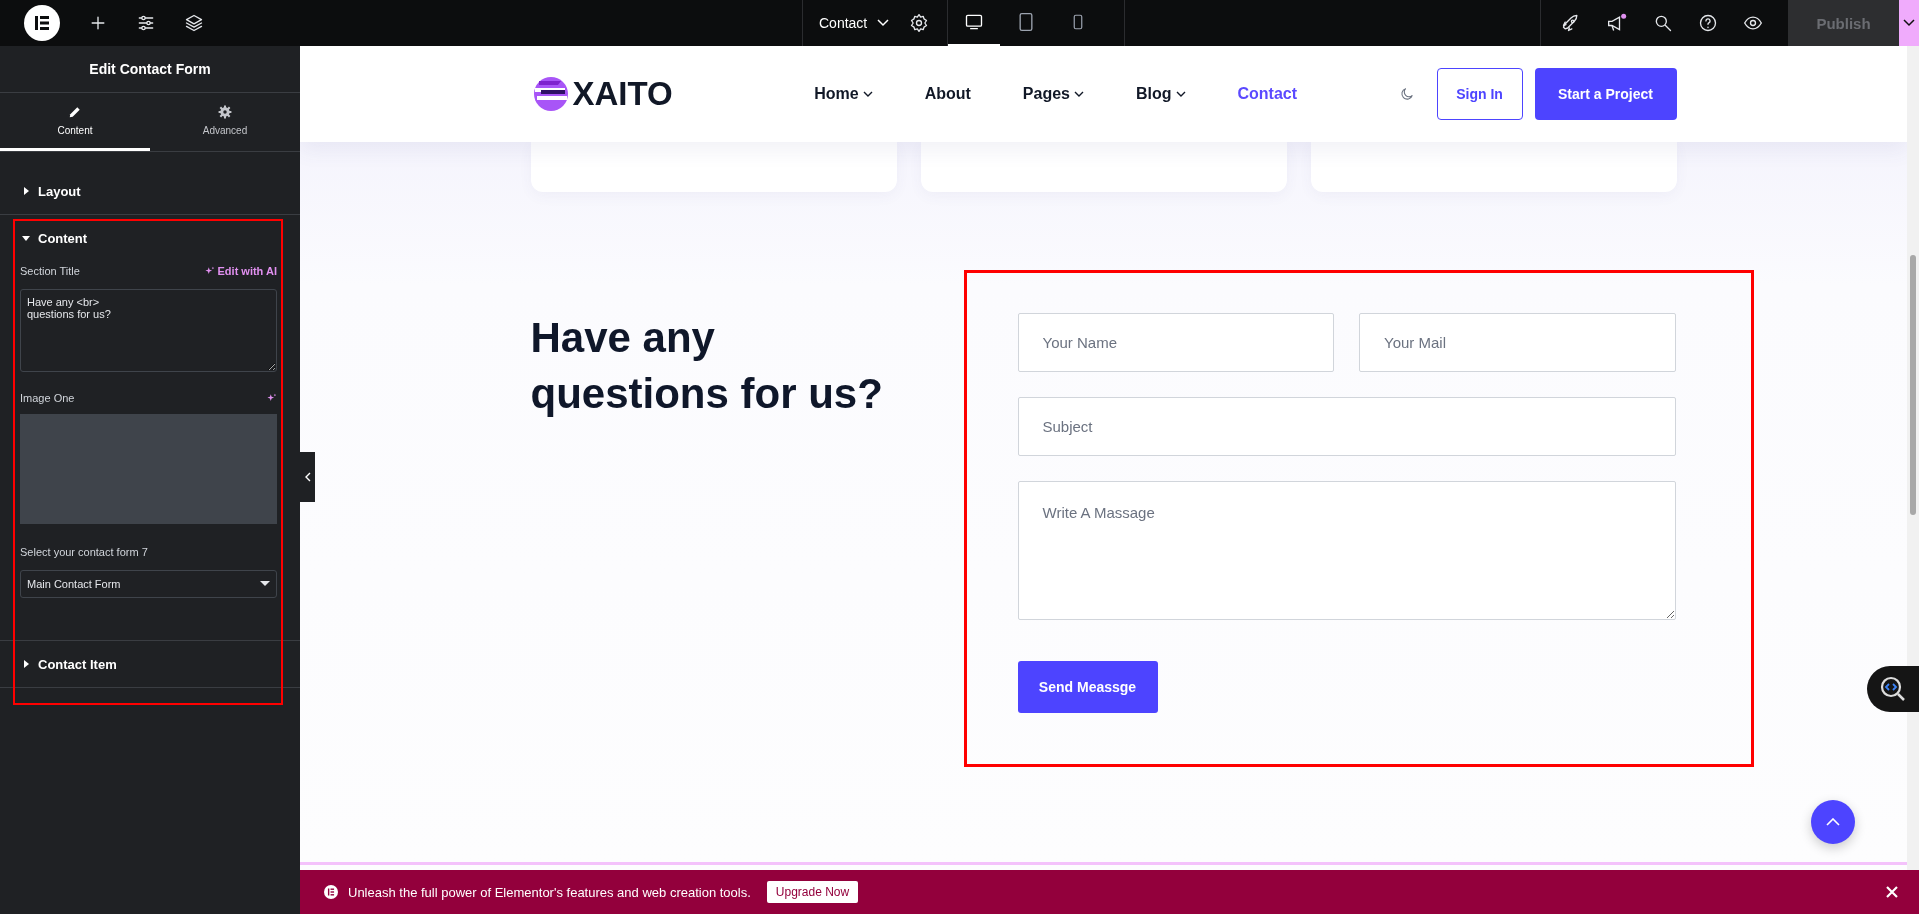  I want to click on nav-link: Blog, so click(1160, 94).